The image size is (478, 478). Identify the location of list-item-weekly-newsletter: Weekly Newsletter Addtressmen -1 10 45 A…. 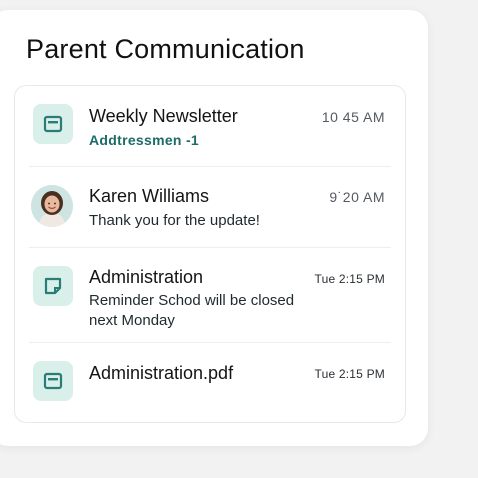
(210, 126).